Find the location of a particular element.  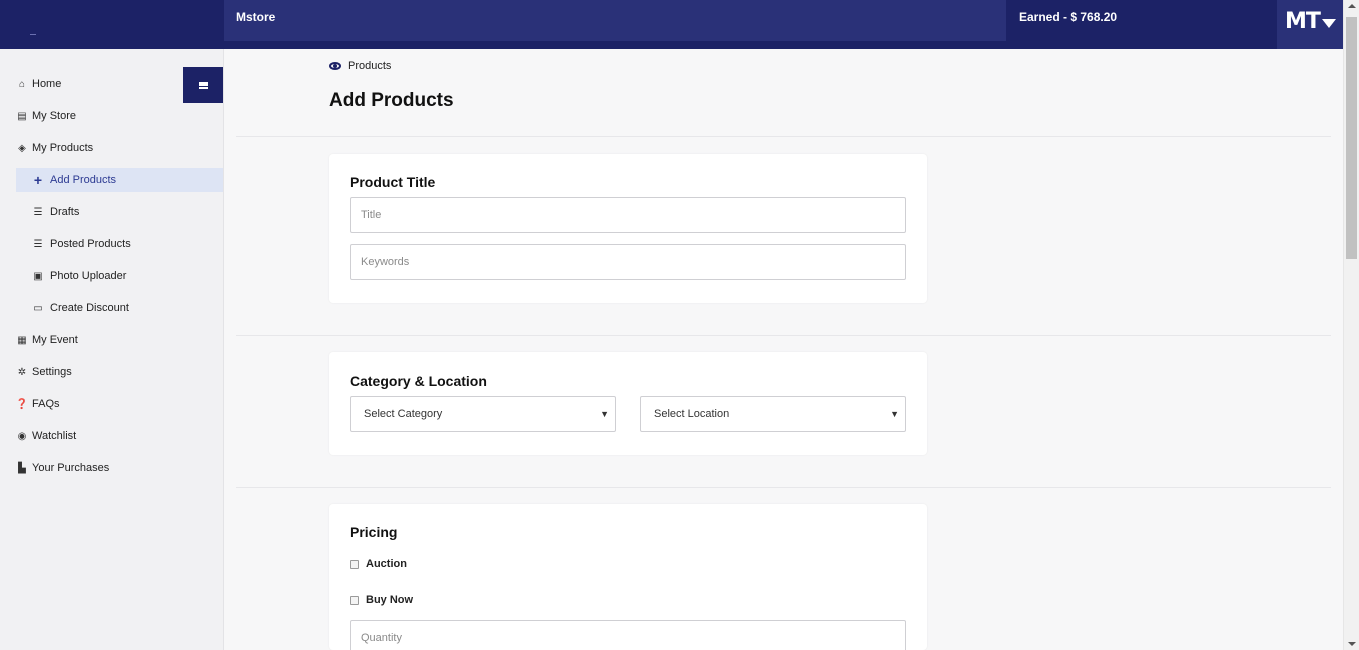

auction-label: Auction is located at coordinates (386, 564).